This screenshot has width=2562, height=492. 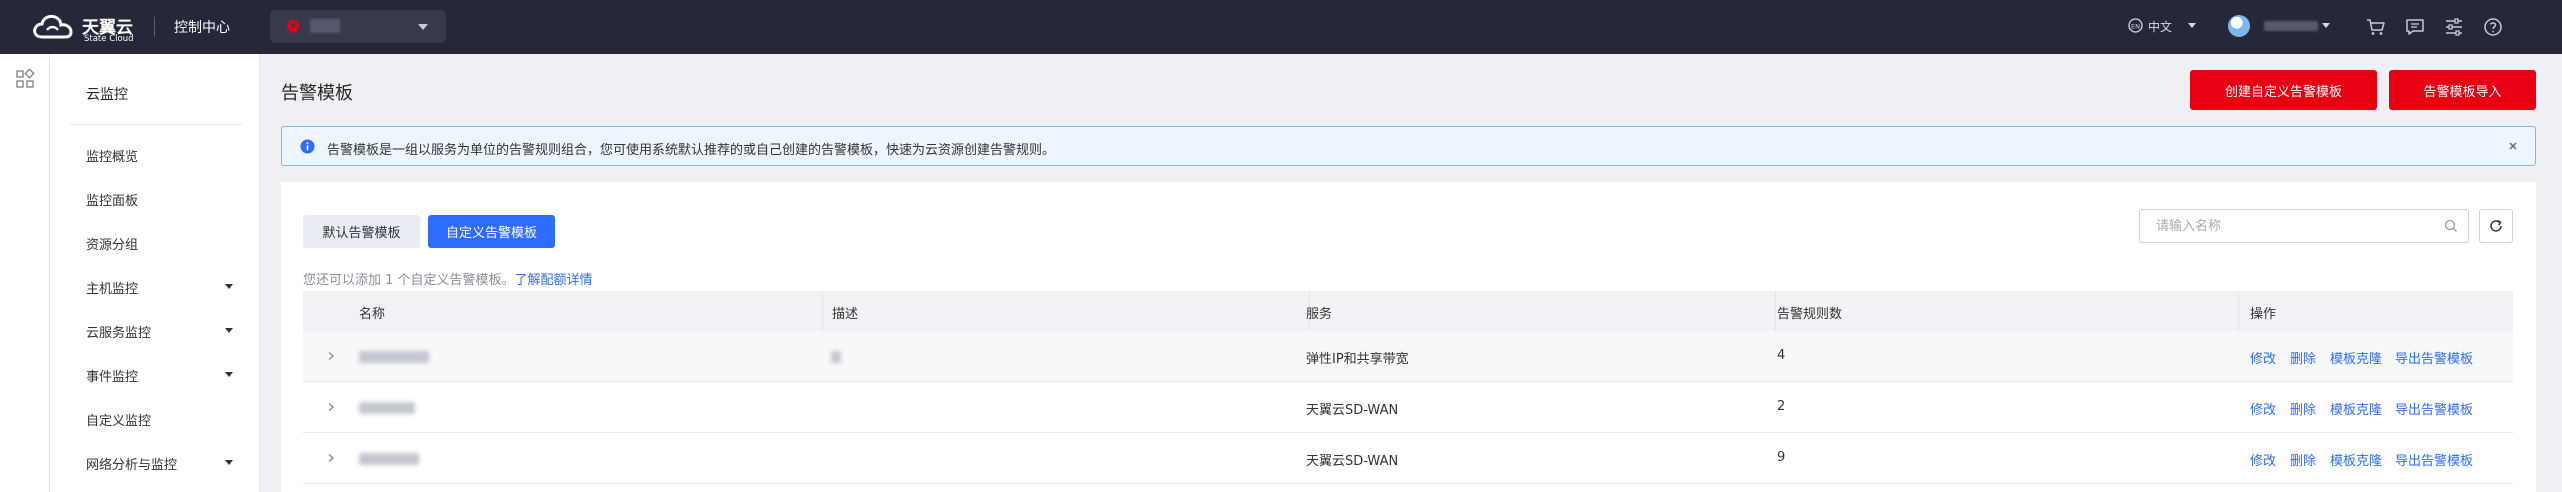 I want to click on message-icon, so click(x=2415, y=27).